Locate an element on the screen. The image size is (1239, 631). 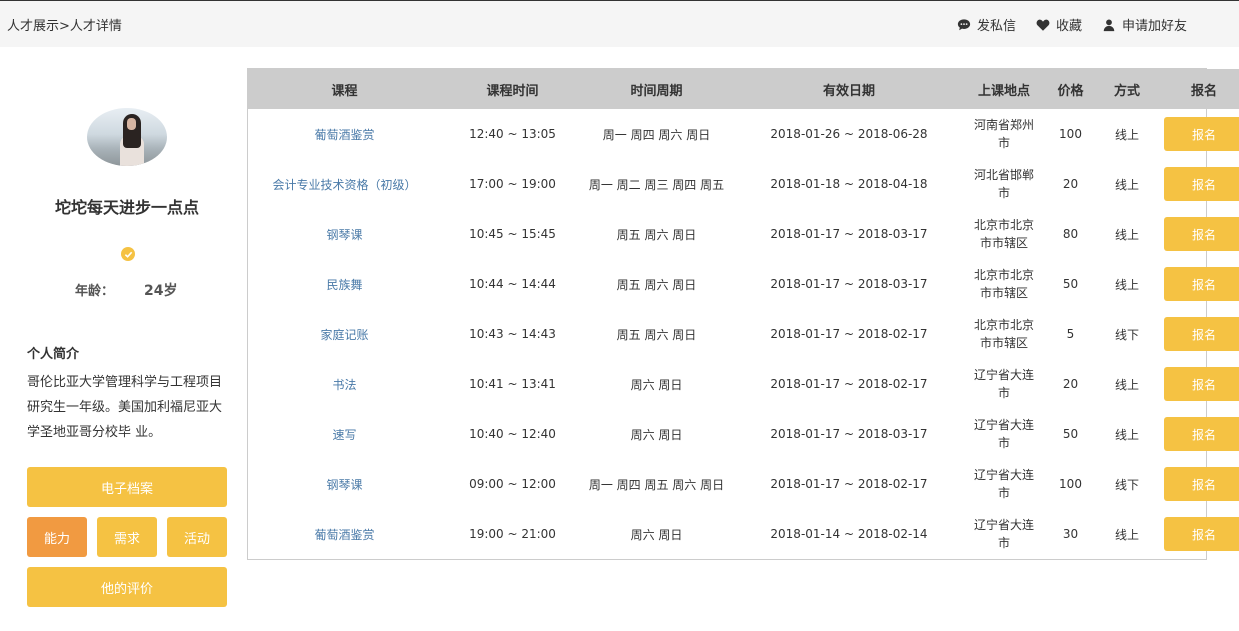
course-time: 12:40 ~ 13:05 is located at coordinates (512, 134).